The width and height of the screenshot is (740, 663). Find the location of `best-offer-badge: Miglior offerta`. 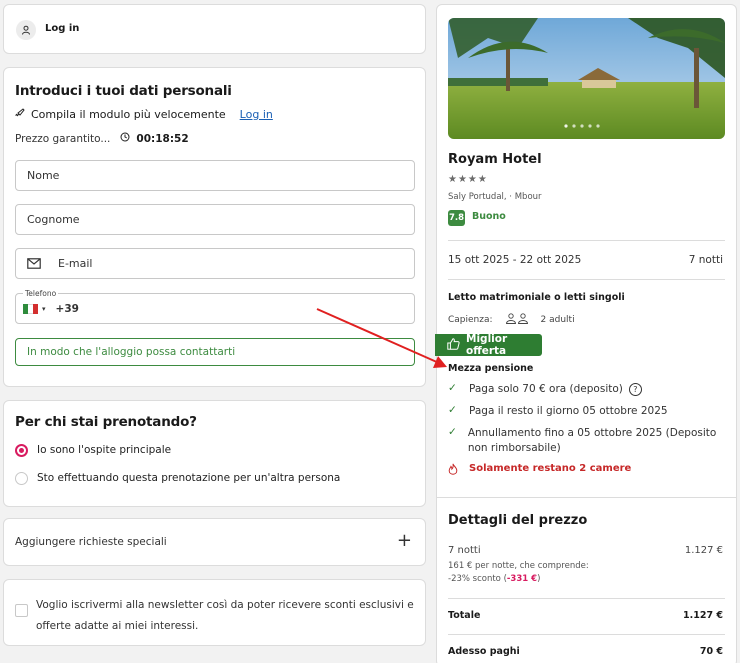

best-offer-badge: Miglior offerta is located at coordinates (488, 345).